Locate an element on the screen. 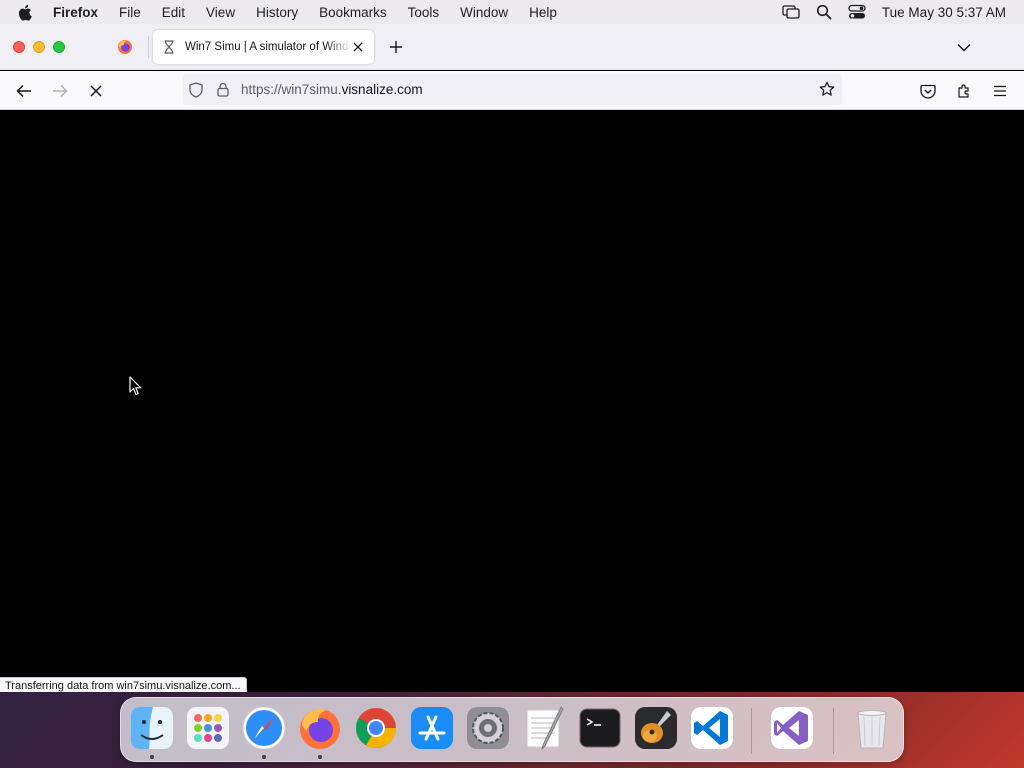  finder-icon is located at coordinates (152, 728).